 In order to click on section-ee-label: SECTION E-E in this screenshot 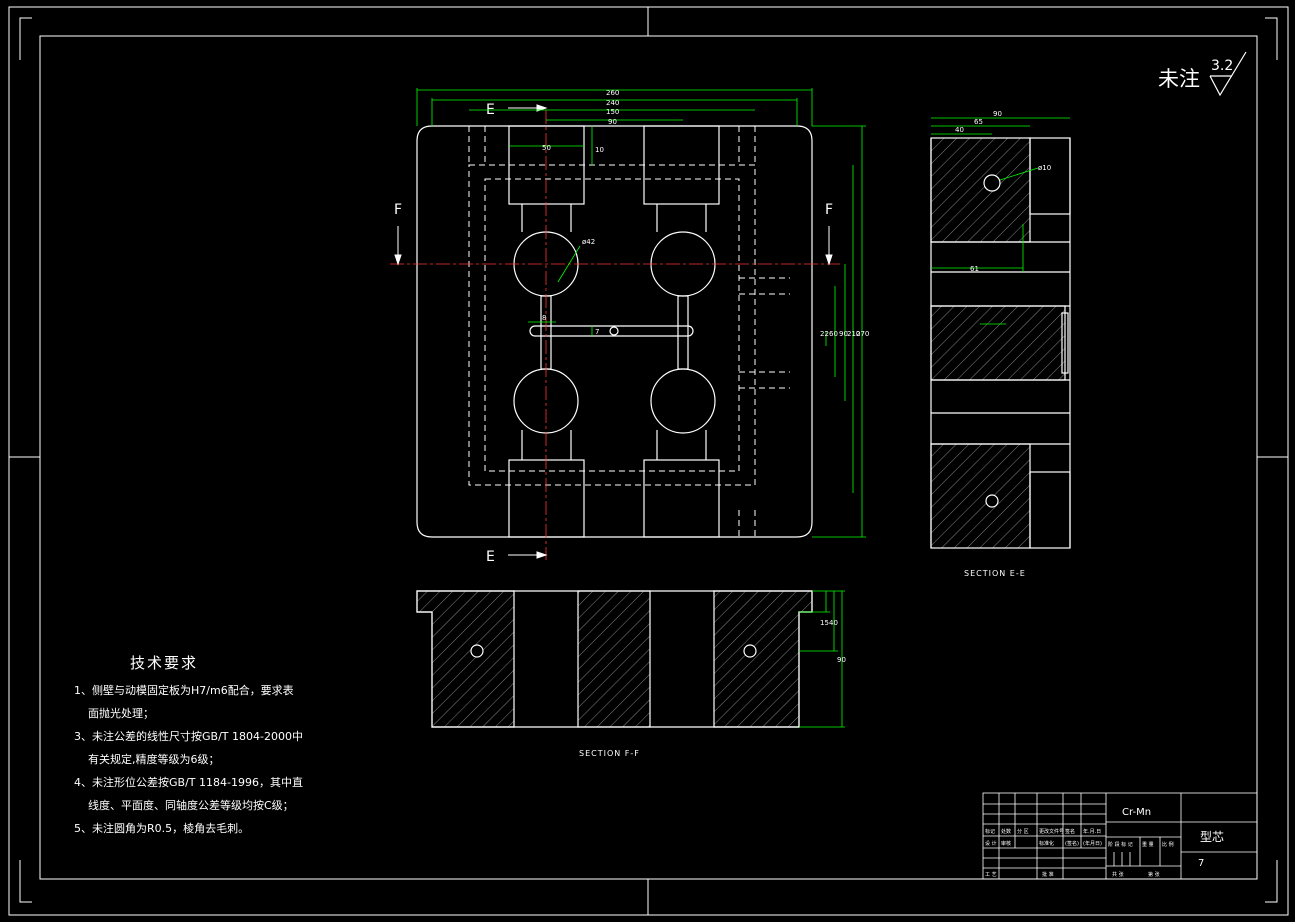, I will do `click(995, 573)`.